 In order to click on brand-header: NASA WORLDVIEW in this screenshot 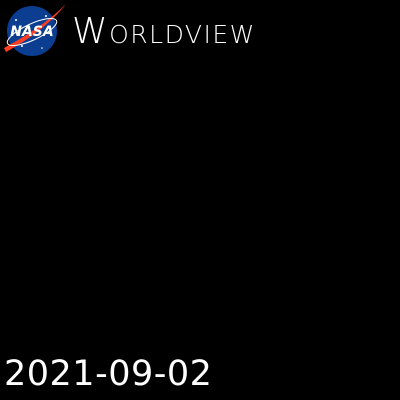, I will do `click(129, 30)`.